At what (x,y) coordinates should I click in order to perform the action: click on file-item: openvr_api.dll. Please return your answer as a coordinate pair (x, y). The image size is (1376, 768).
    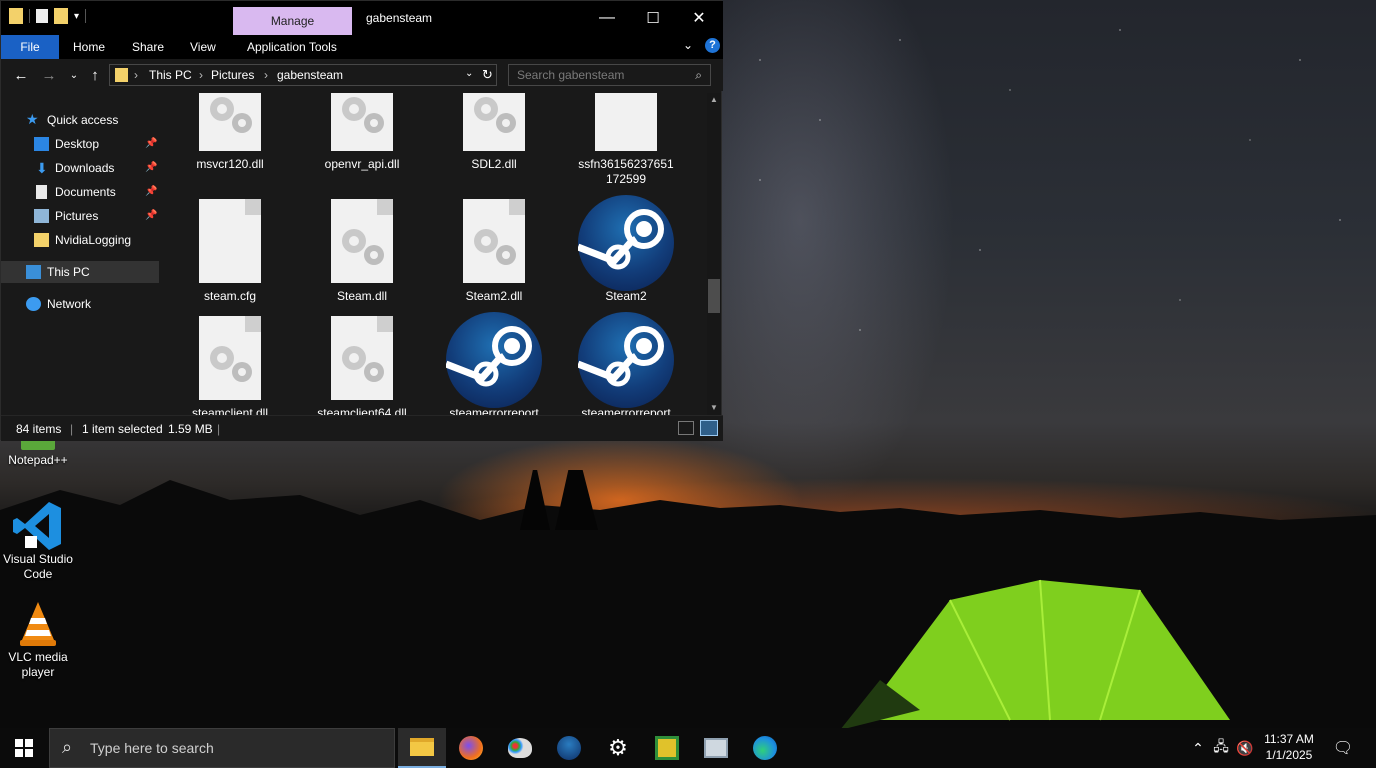
    Looking at the image, I should click on (362, 143).